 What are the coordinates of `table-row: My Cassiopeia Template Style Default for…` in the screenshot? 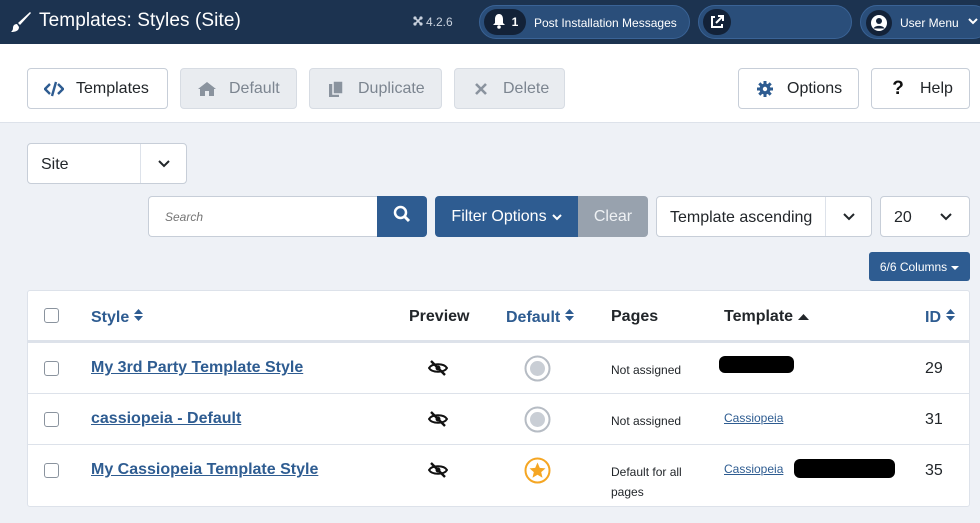 It's located at (498, 476).